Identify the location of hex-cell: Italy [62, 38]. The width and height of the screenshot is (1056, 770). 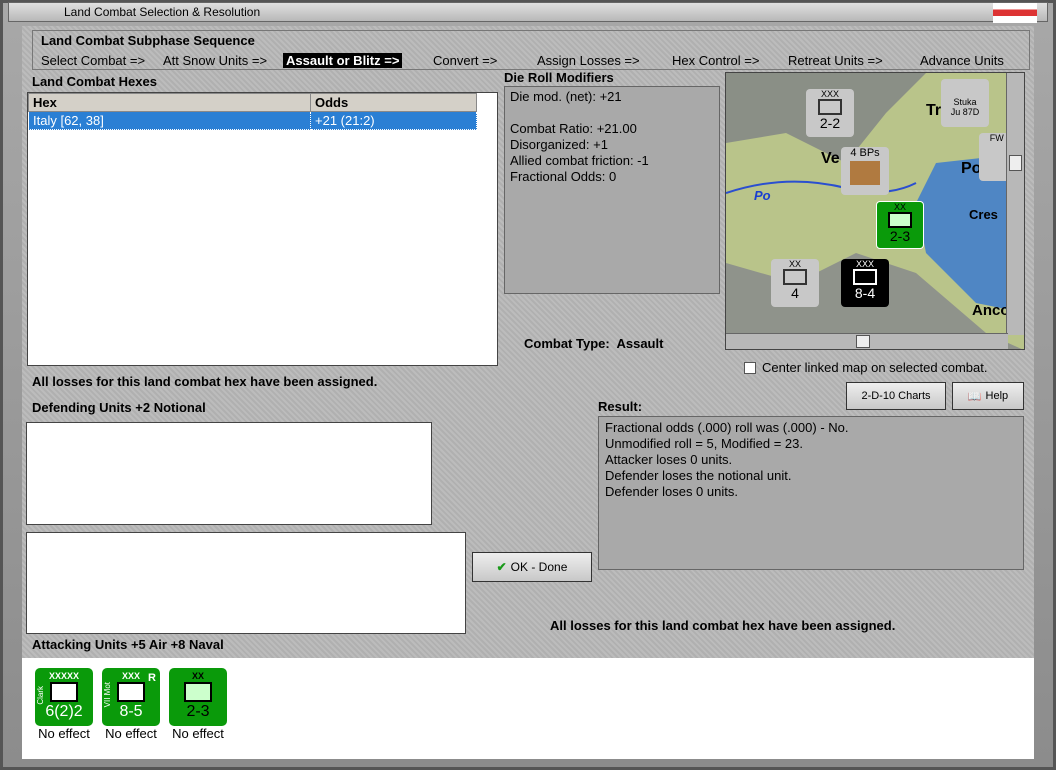
(169, 120).